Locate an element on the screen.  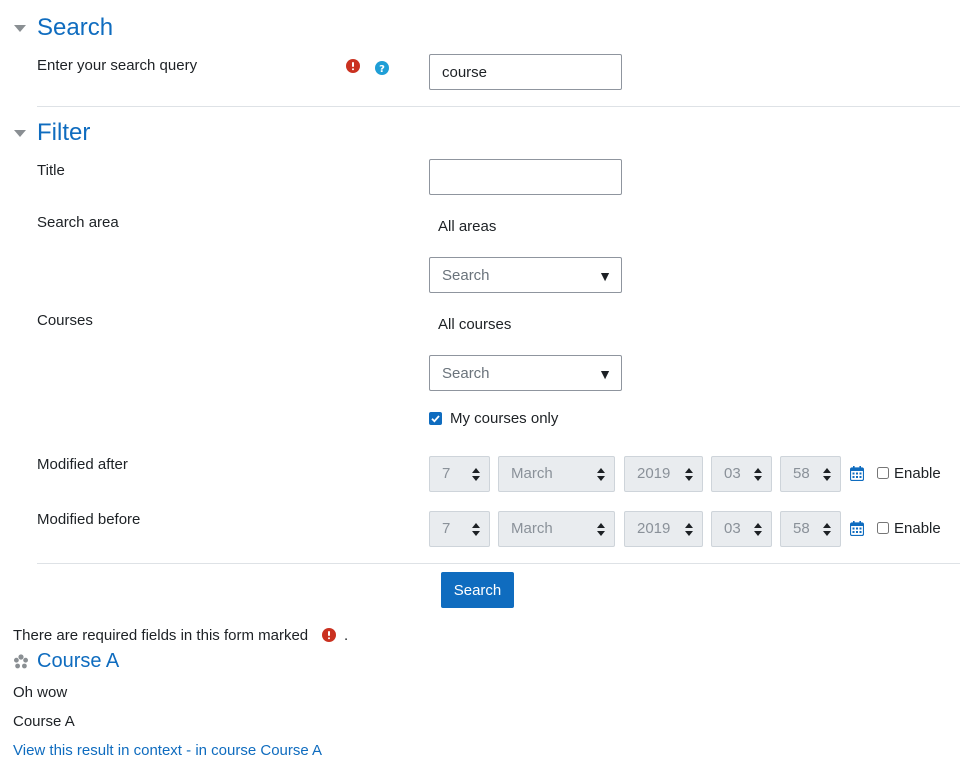
search-area-select: Search ▼ is located at coordinates (525, 275).